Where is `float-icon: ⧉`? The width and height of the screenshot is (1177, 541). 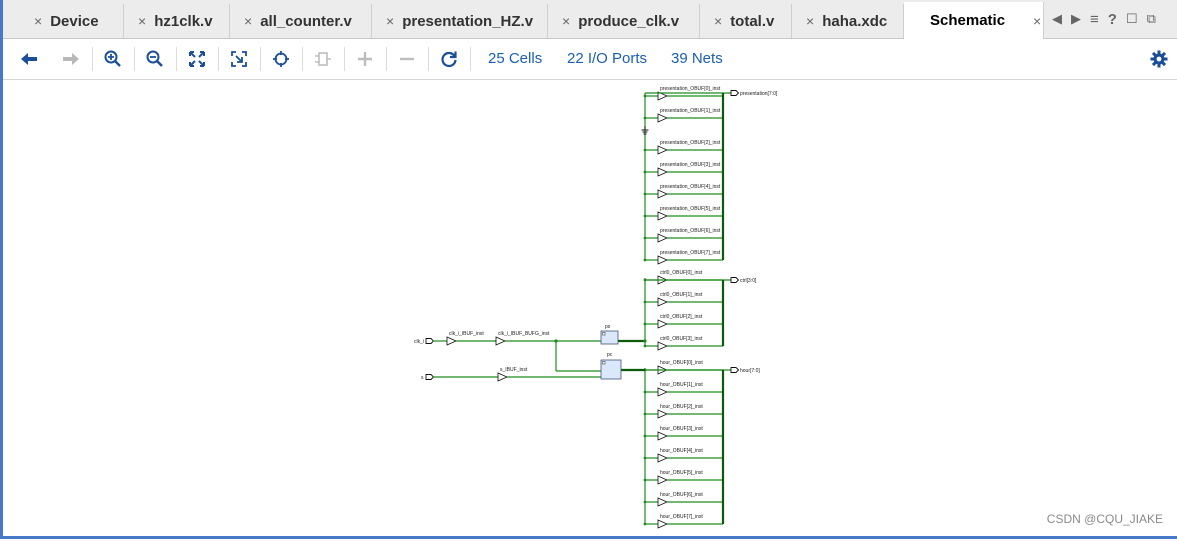
float-icon: ⧉ is located at coordinates (1151, 19).